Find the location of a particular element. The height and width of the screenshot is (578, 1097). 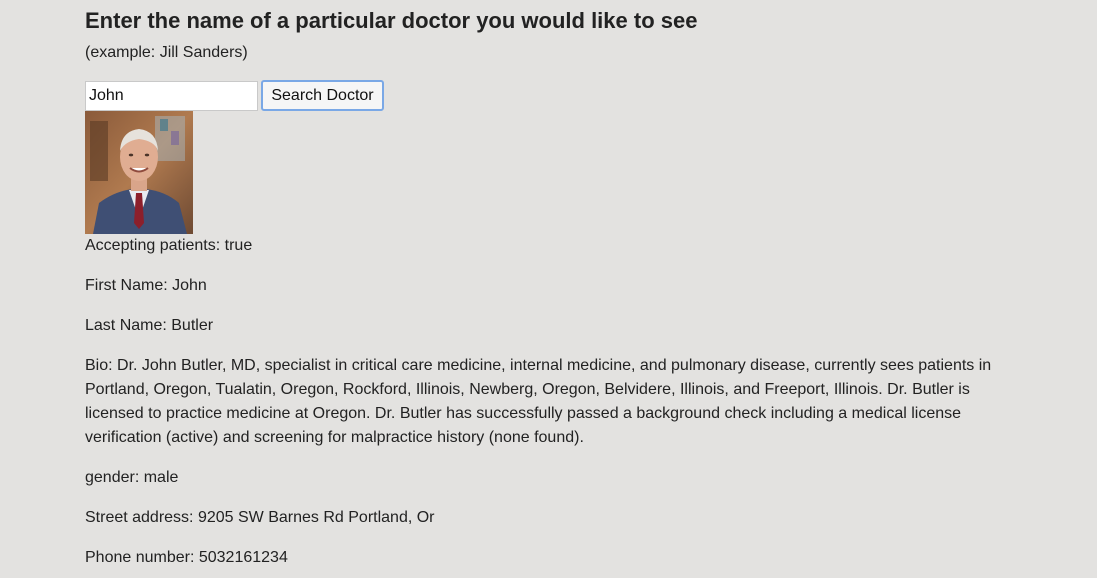

doctor-photo is located at coordinates (139, 172).